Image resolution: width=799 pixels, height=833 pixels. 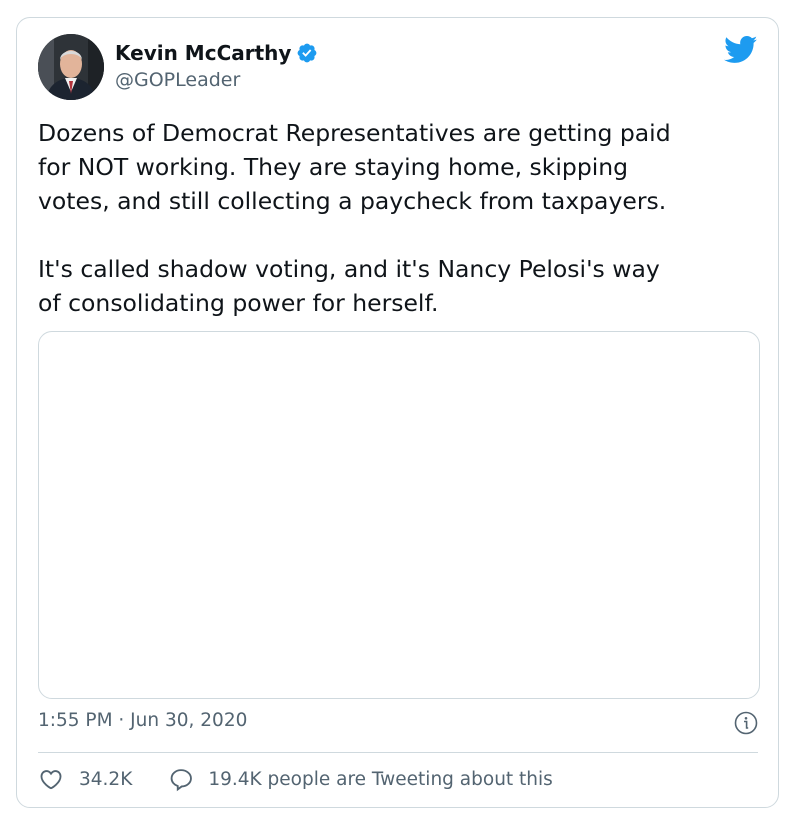 What do you see at coordinates (741, 50) in the screenshot?
I see `twitter-bird-icon` at bounding box center [741, 50].